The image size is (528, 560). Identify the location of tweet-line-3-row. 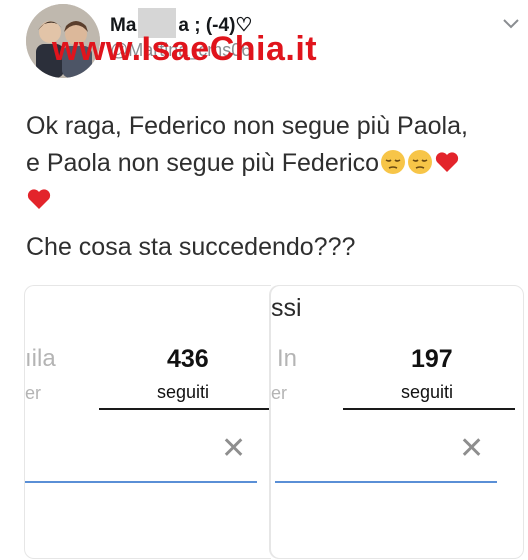
(276, 200).